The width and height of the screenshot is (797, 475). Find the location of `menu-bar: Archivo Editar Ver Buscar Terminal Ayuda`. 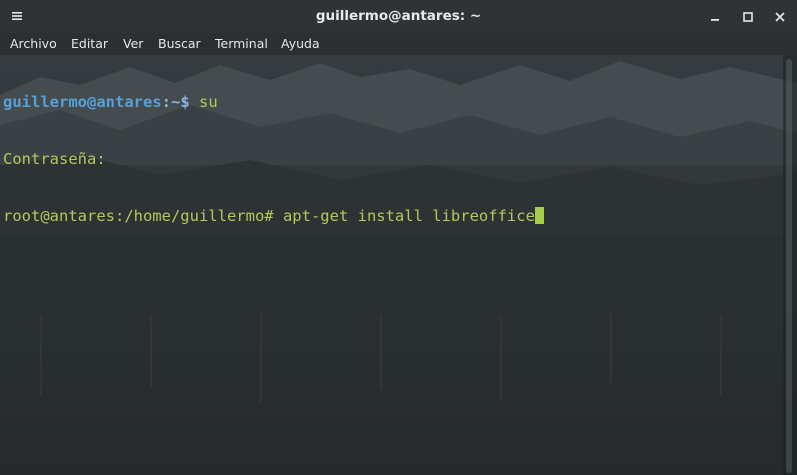

menu-bar: Archivo Editar Ver Buscar Terminal Ayuda is located at coordinates (398, 44).